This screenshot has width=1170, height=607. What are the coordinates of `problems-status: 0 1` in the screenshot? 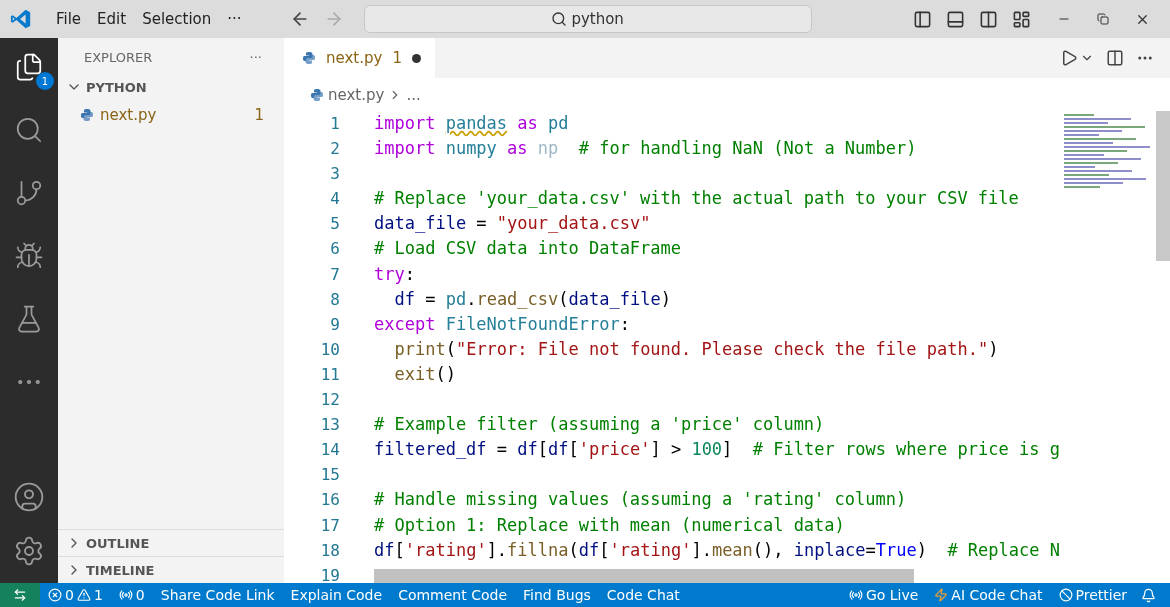 It's located at (75, 595).